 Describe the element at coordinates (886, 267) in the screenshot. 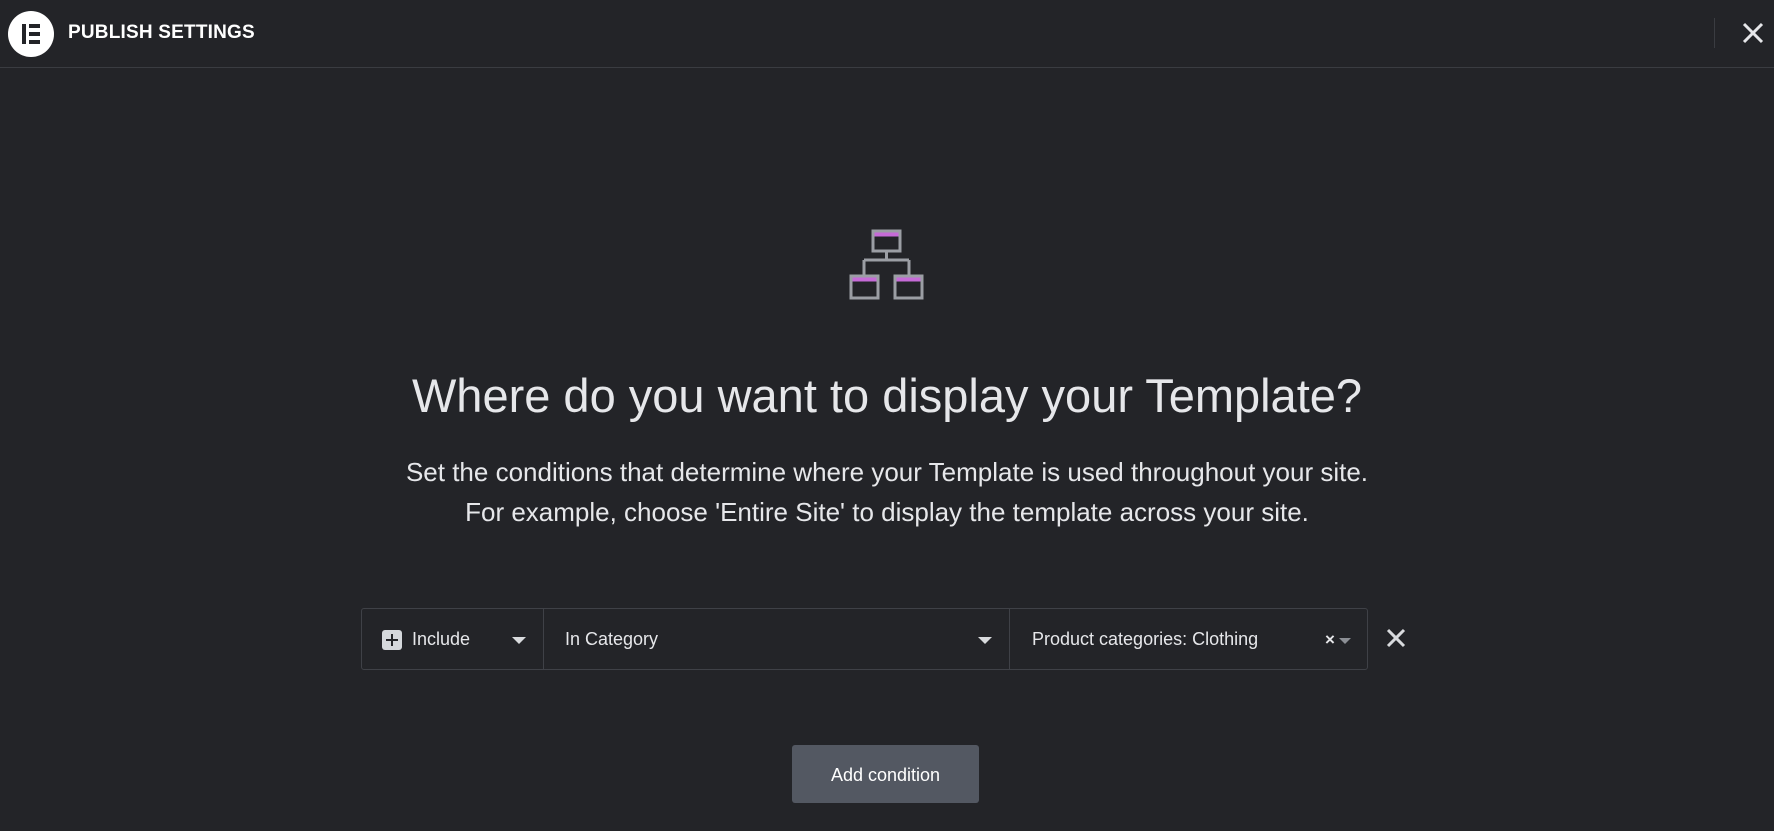

I see `sitemap-icon` at that location.